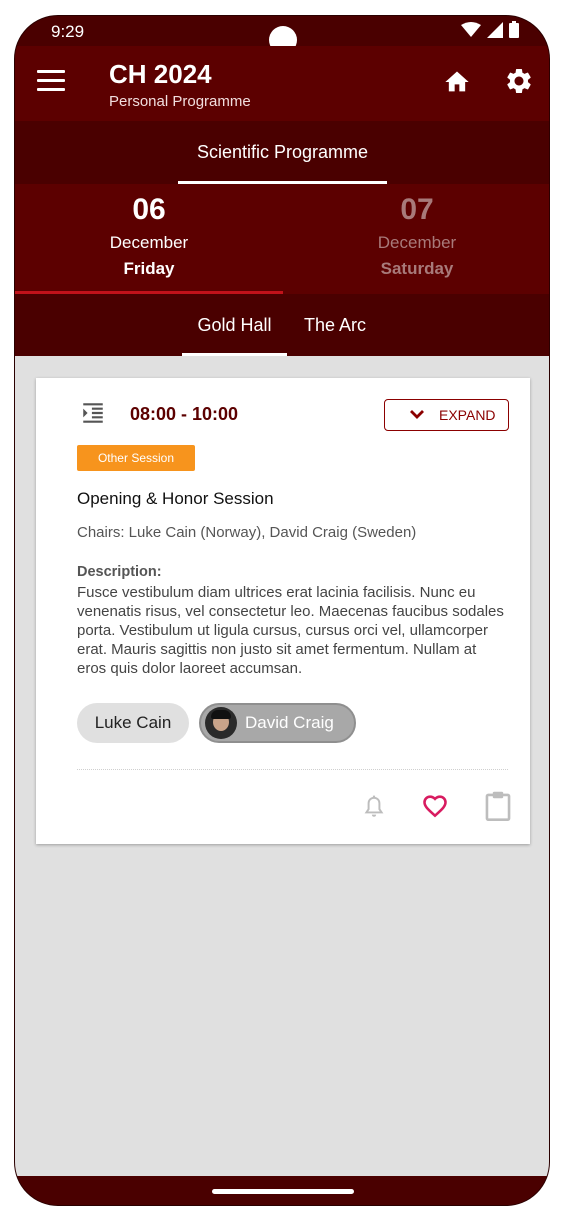 The image size is (564, 1221). Describe the element at coordinates (175, 498) in the screenshot. I see `session-title: Opening & Honor Session` at that location.